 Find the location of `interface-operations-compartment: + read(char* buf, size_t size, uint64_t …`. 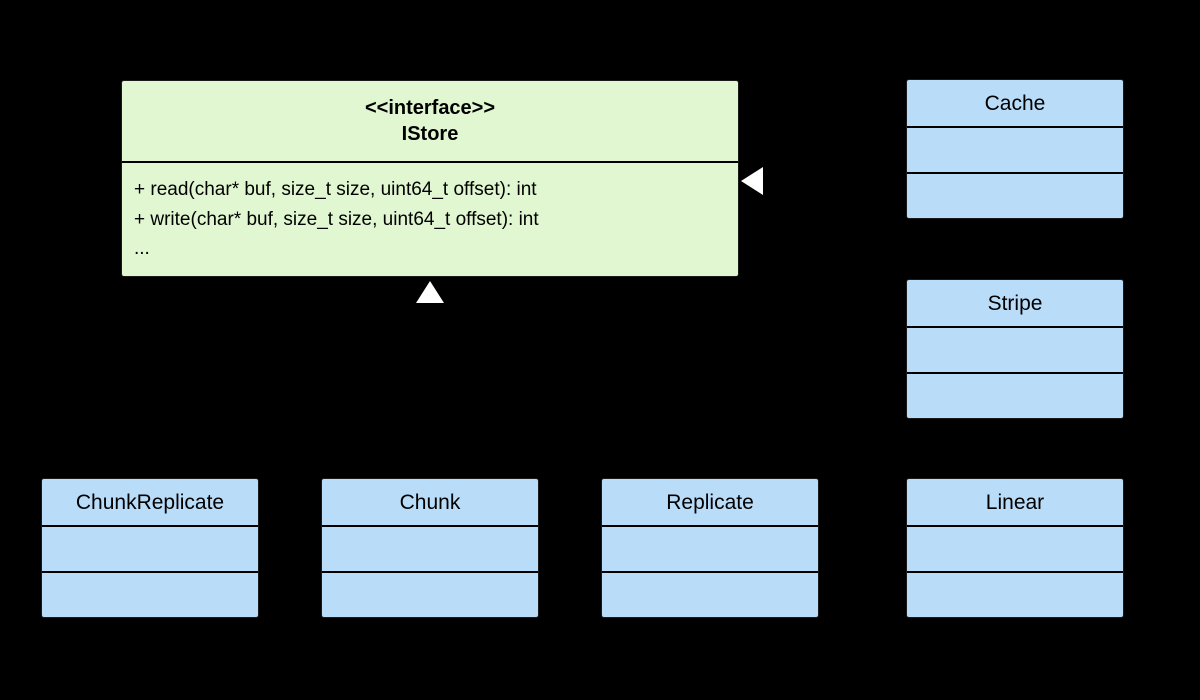

interface-operations-compartment: + read(char* buf, size_t size, uint64_t … is located at coordinates (430, 218).